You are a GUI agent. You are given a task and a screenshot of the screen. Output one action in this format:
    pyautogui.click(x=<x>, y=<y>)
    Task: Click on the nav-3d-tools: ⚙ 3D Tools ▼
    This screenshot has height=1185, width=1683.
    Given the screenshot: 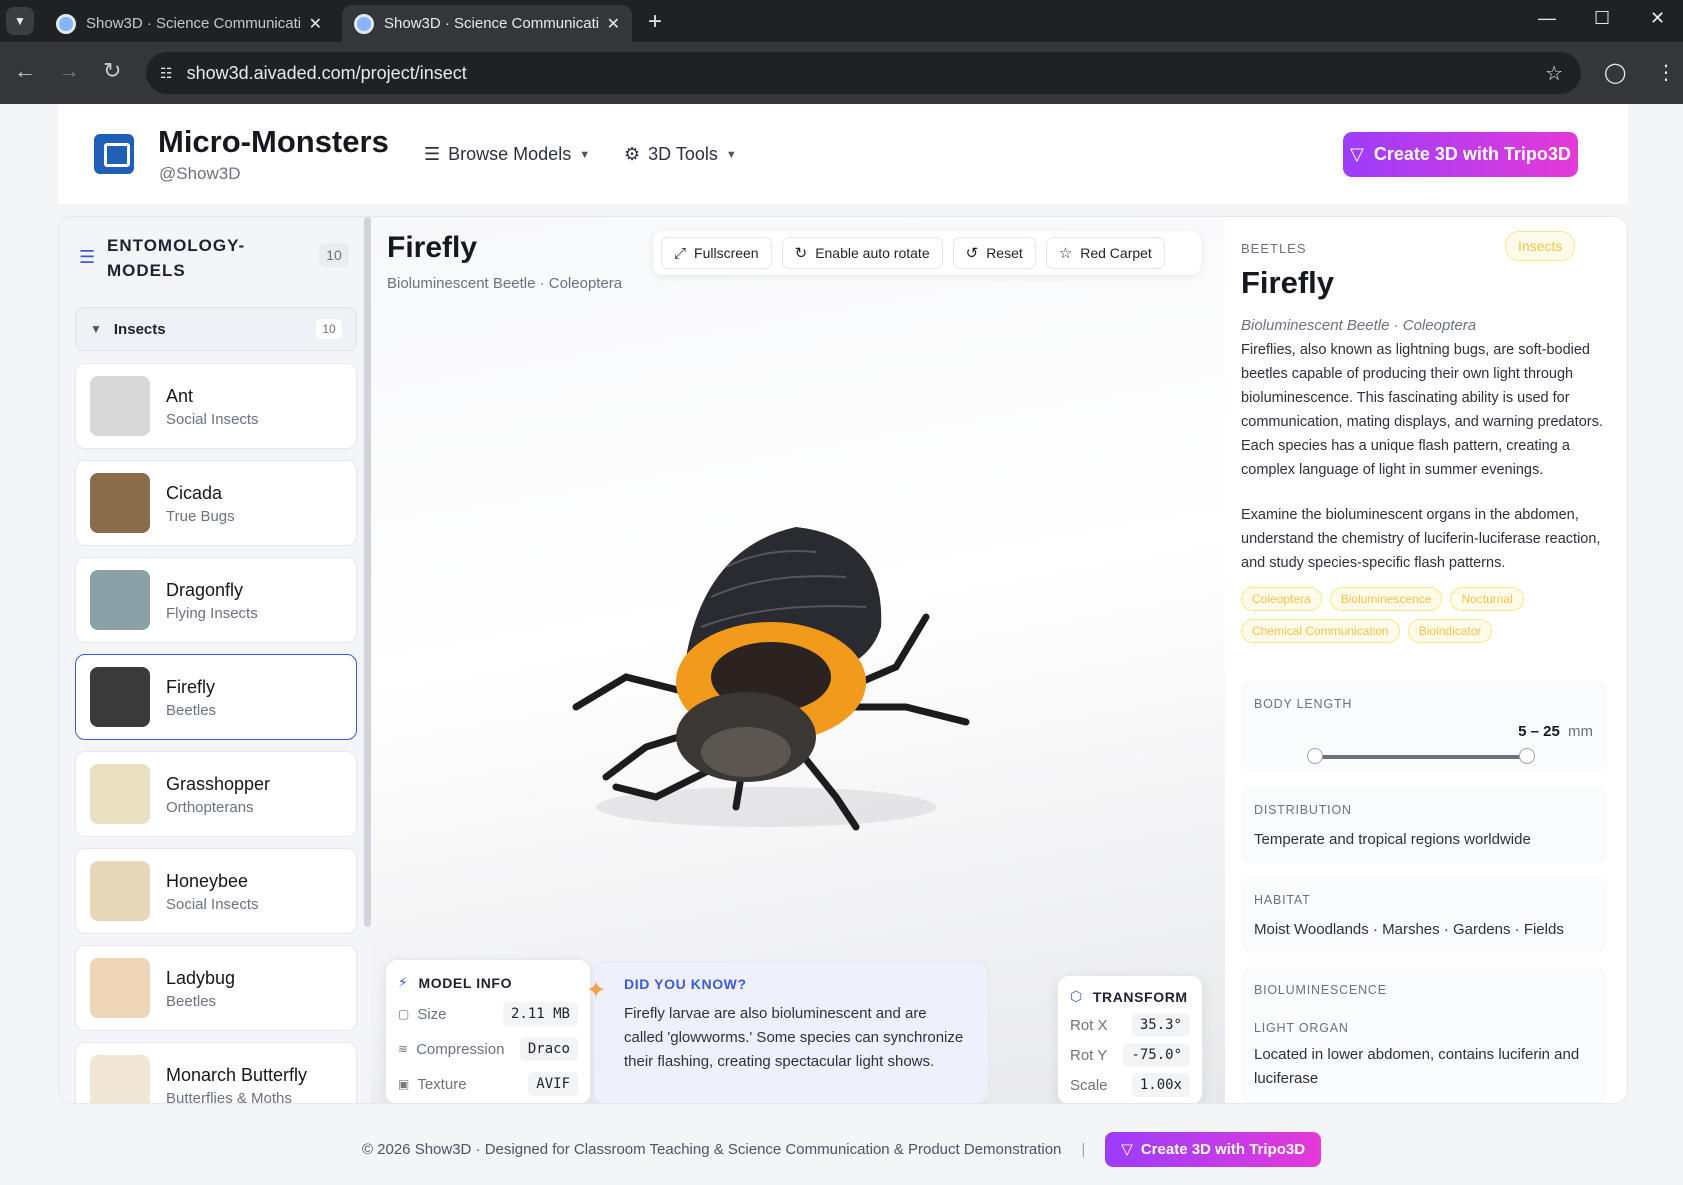 What is the action you would take?
    pyautogui.click(x=680, y=154)
    